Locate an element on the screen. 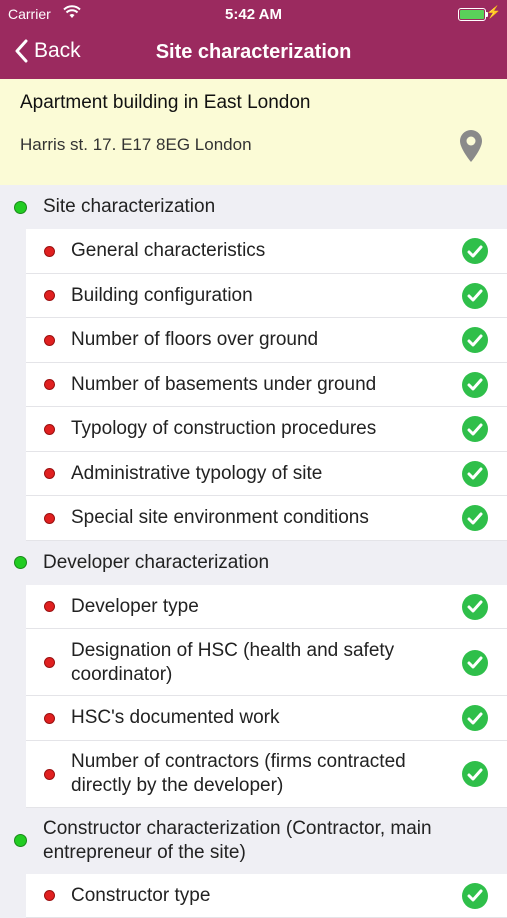  section-label: Site characterization is located at coordinates (275, 207).